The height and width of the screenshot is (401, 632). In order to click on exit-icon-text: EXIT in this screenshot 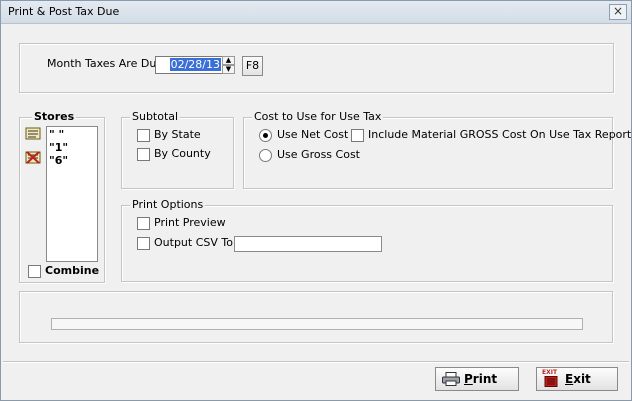, I will do `click(550, 372)`.